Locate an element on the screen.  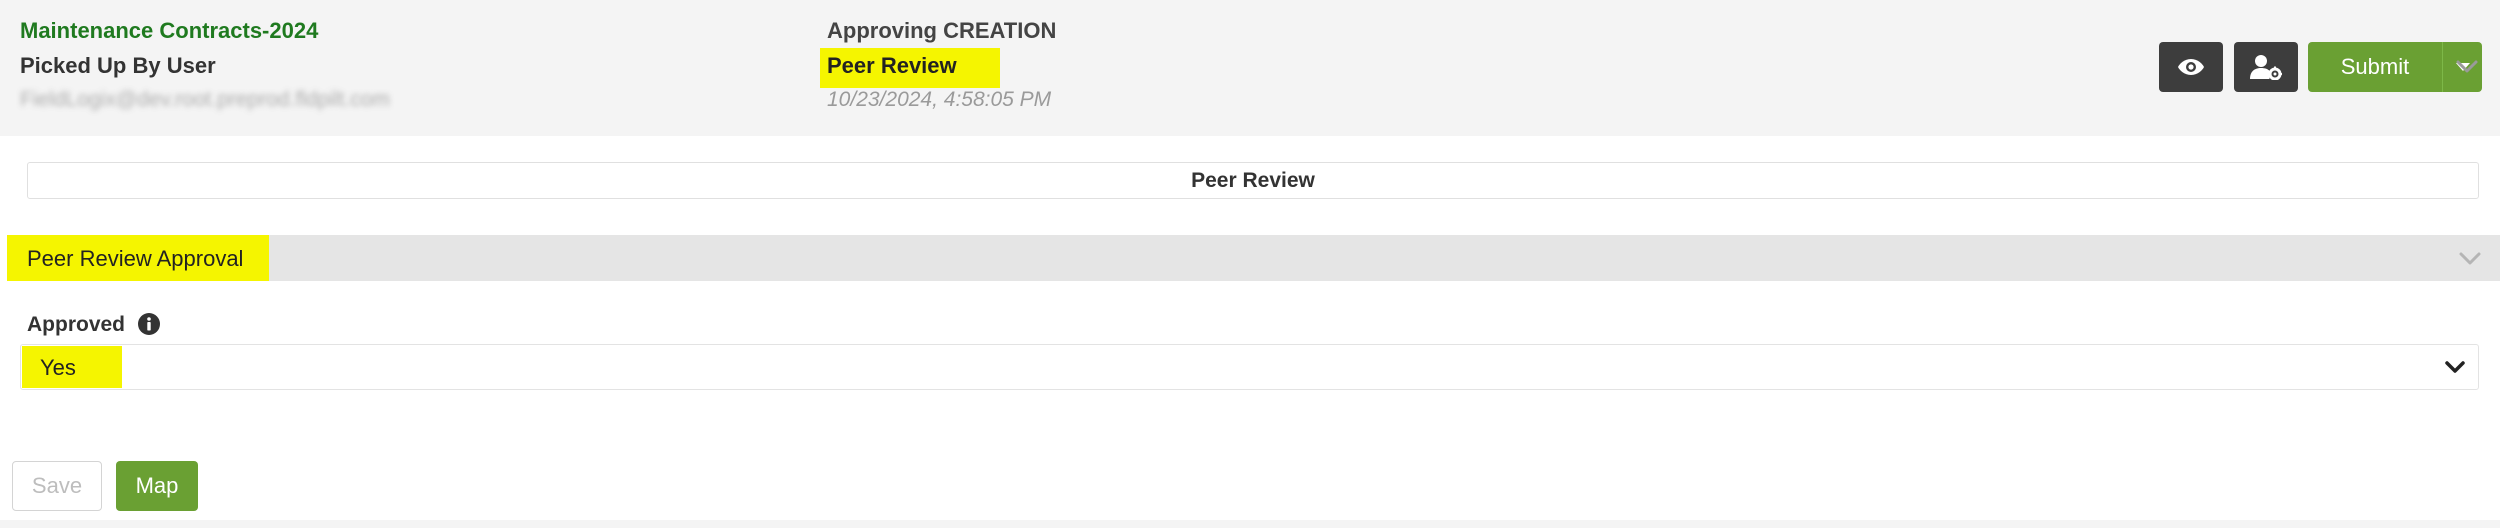
section-title: Peer Review Approval is located at coordinates (135, 258).